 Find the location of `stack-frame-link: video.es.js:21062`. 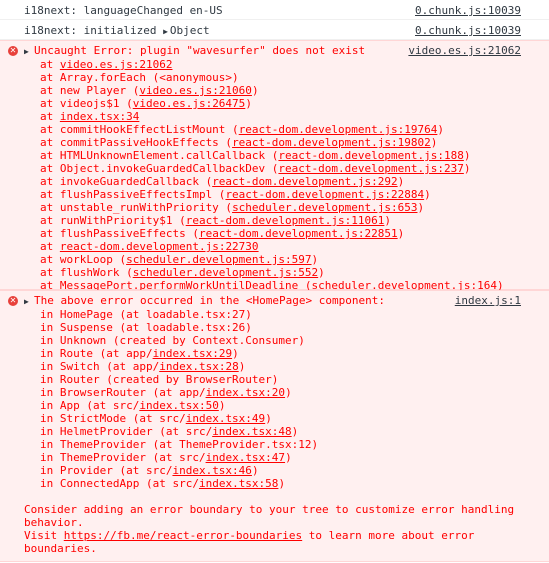

stack-frame-link: video.es.js:21062 is located at coordinates (116, 64).